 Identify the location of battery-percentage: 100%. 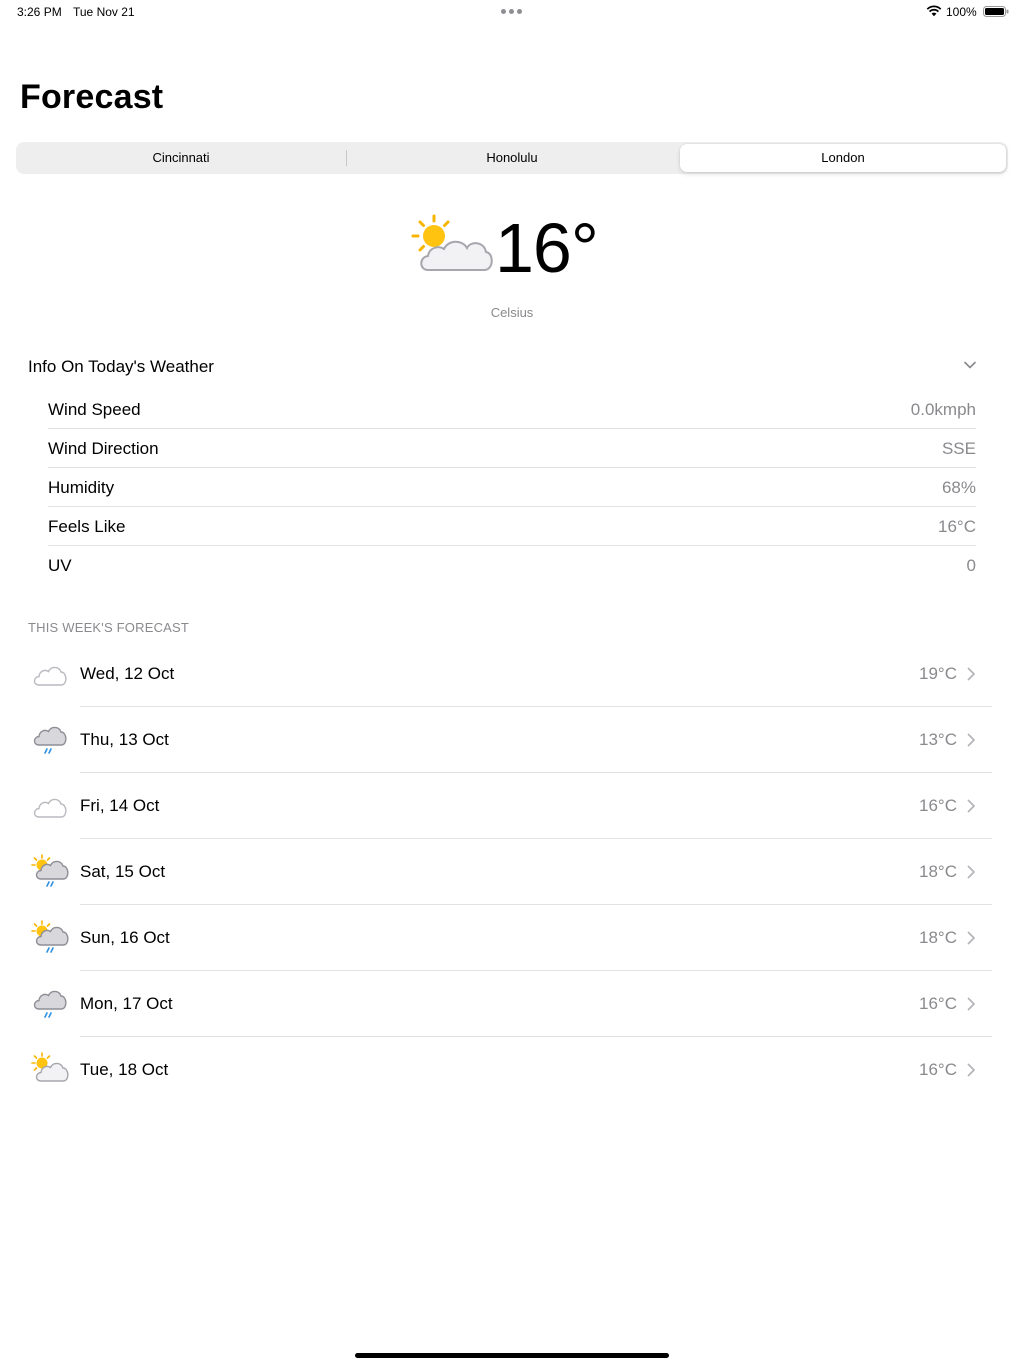
(961, 12).